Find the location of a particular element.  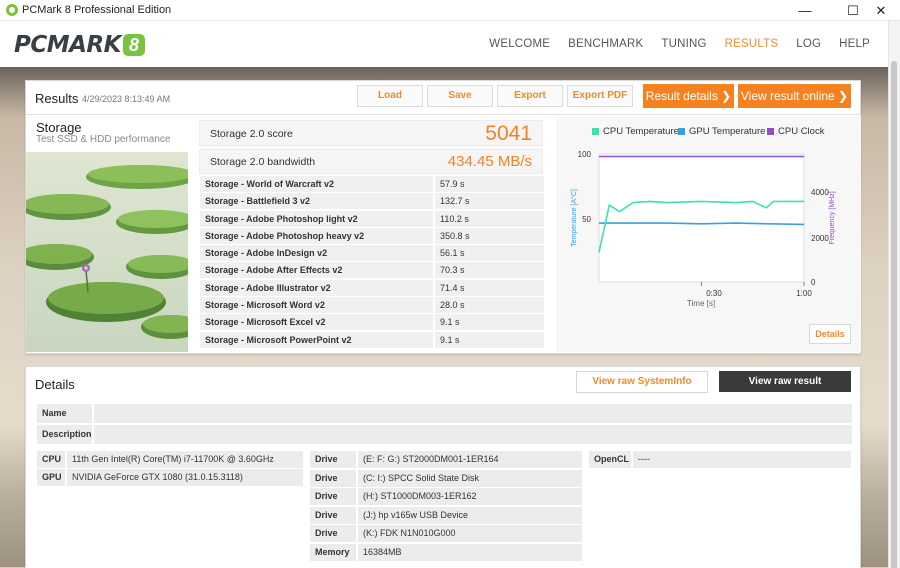

view-raw-systeminfo-button: View raw SystemInfo is located at coordinates (642, 382).